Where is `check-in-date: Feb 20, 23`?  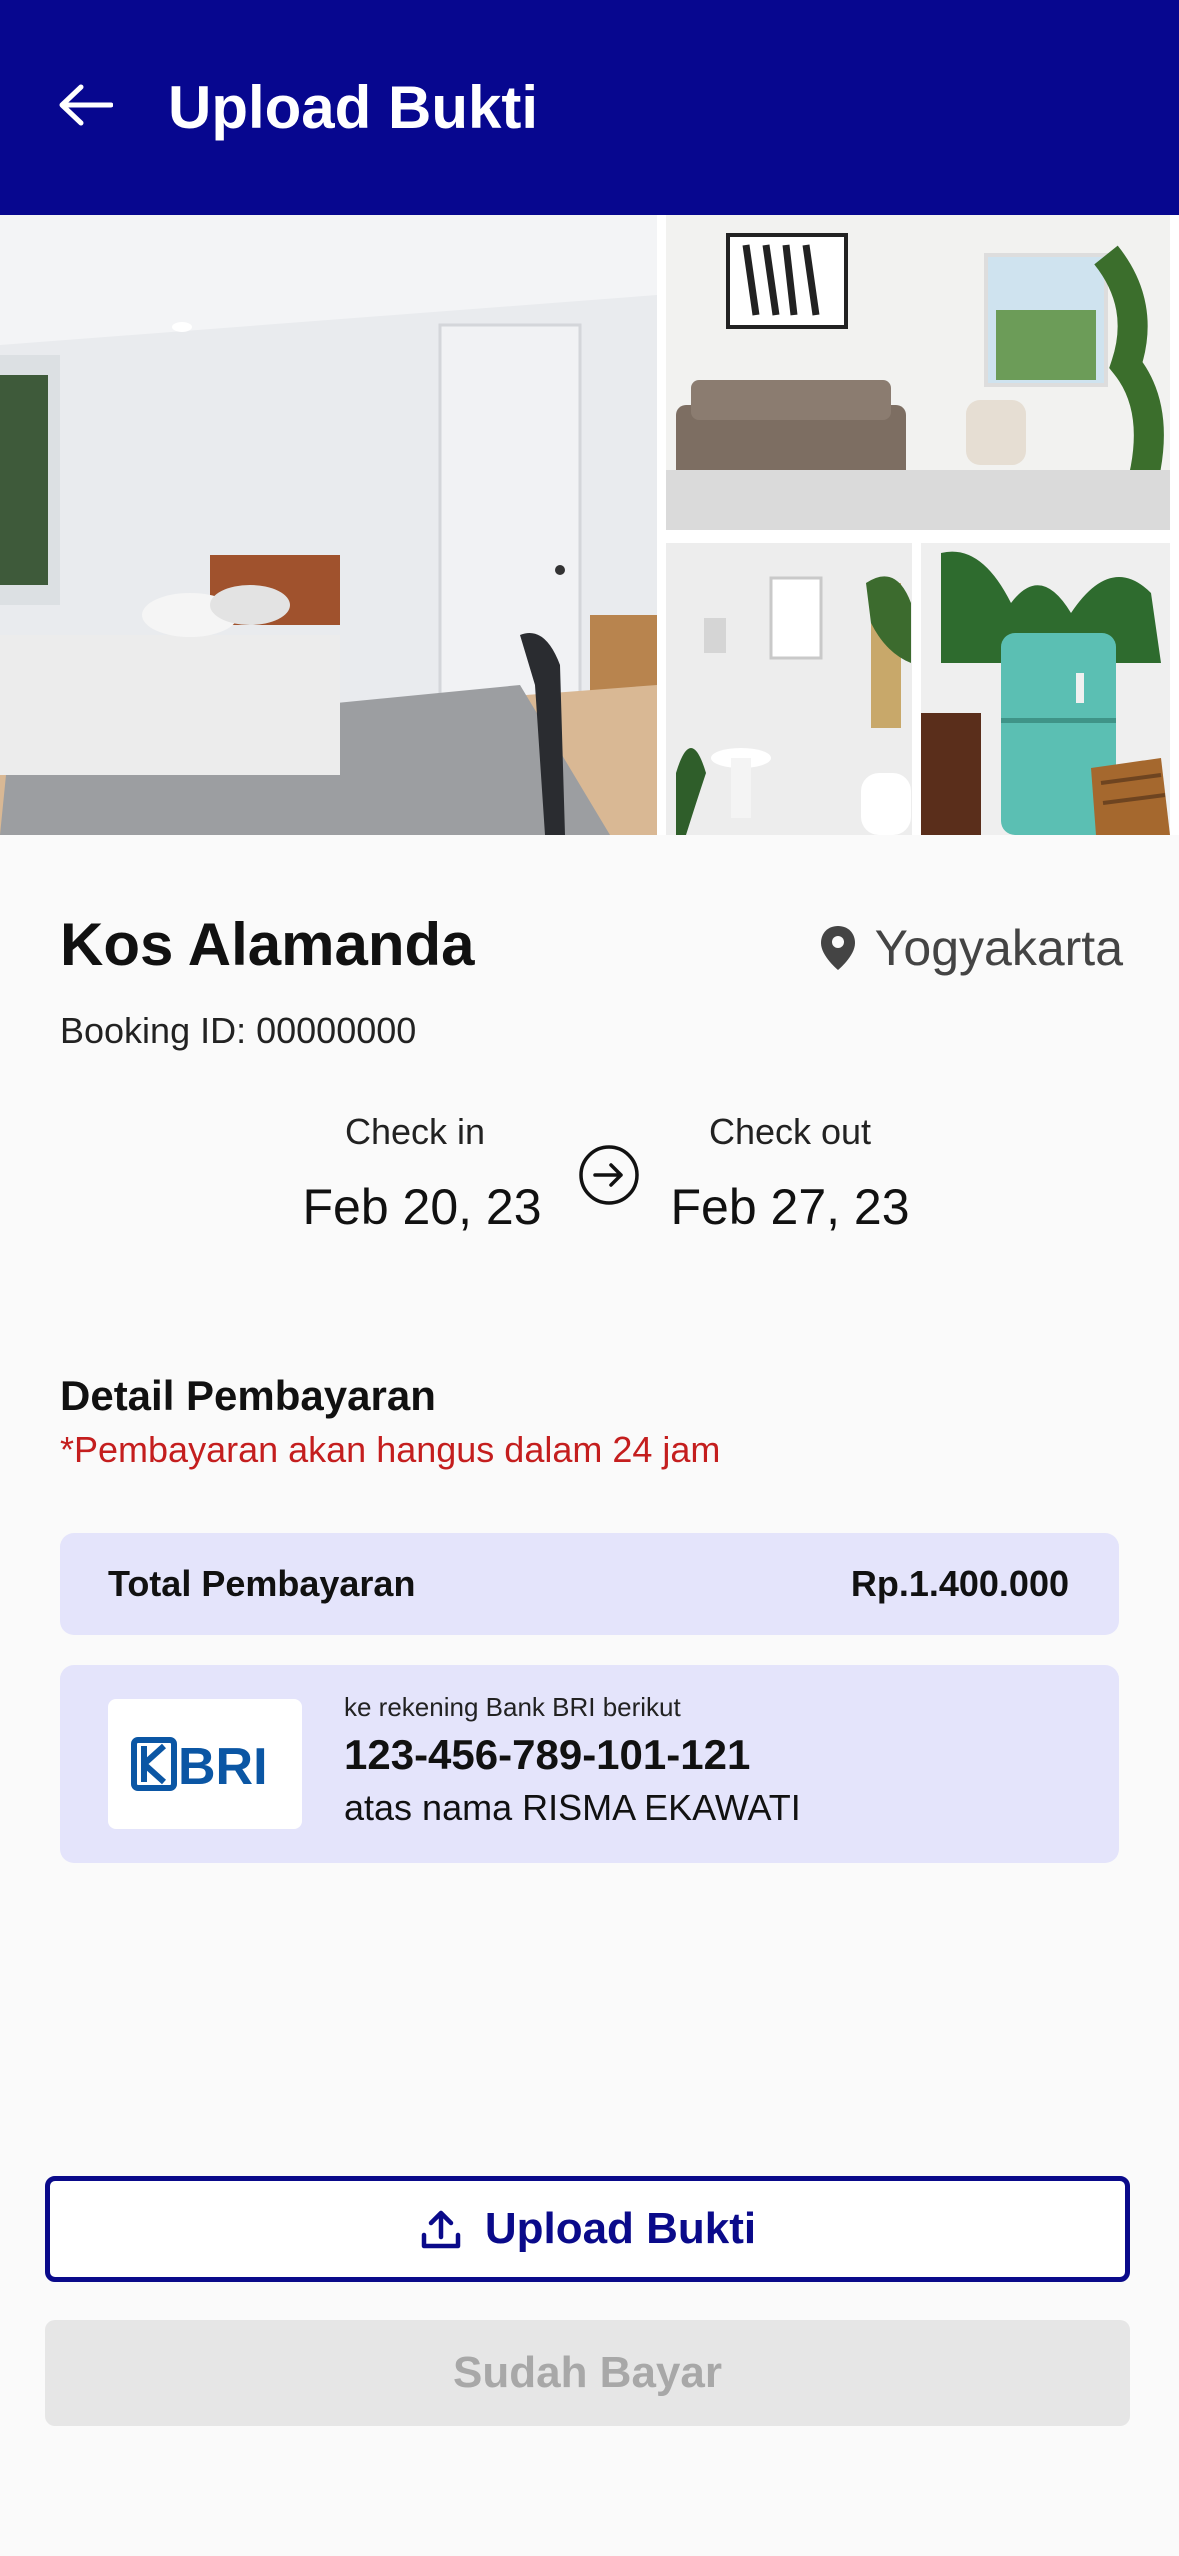
check-in-date: Feb 20, 23 is located at coordinates (422, 1207).